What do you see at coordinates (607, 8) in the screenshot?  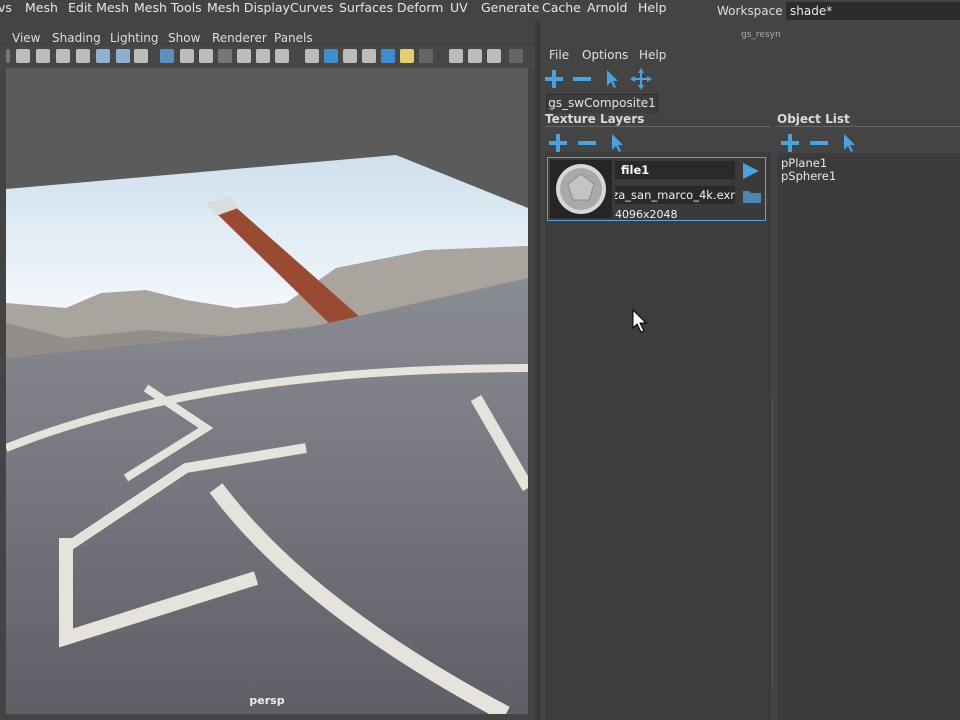 I see `menu-arnold: Arnold` at bounding box center [607, 8].